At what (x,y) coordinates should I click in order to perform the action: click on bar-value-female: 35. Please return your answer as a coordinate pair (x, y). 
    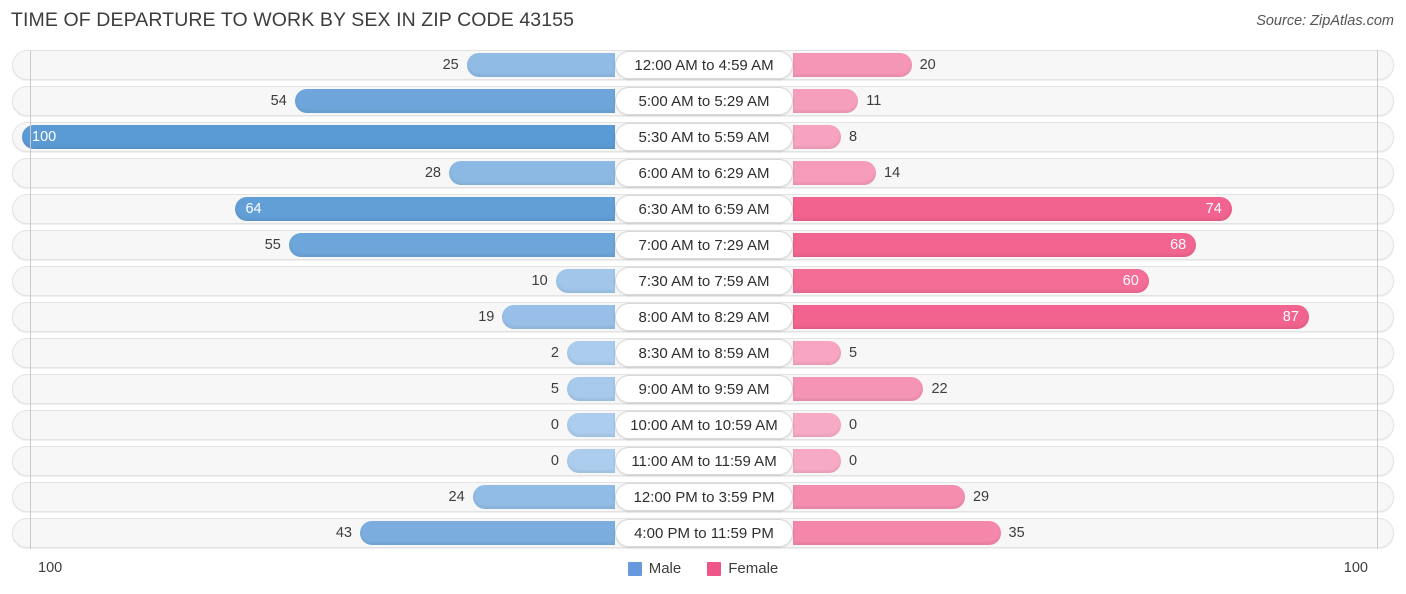
    Looking at the image, I should click on (1016, 533).